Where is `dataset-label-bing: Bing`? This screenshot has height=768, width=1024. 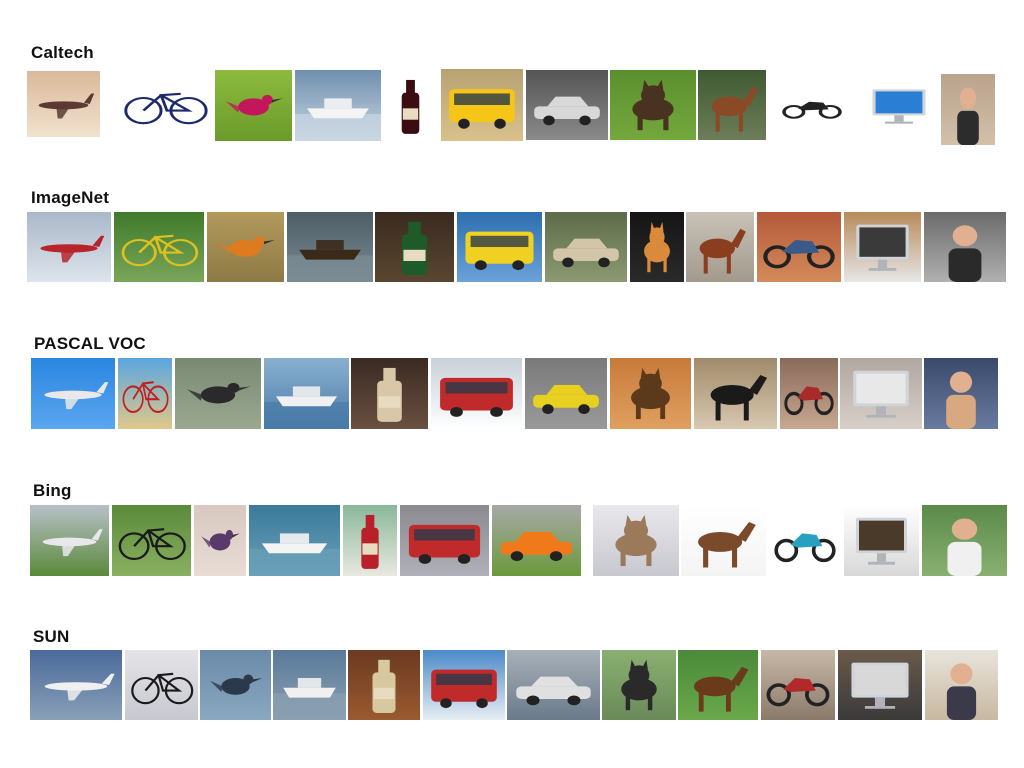
dataset-label-bing: Bing is located at coordinates (52, 490).